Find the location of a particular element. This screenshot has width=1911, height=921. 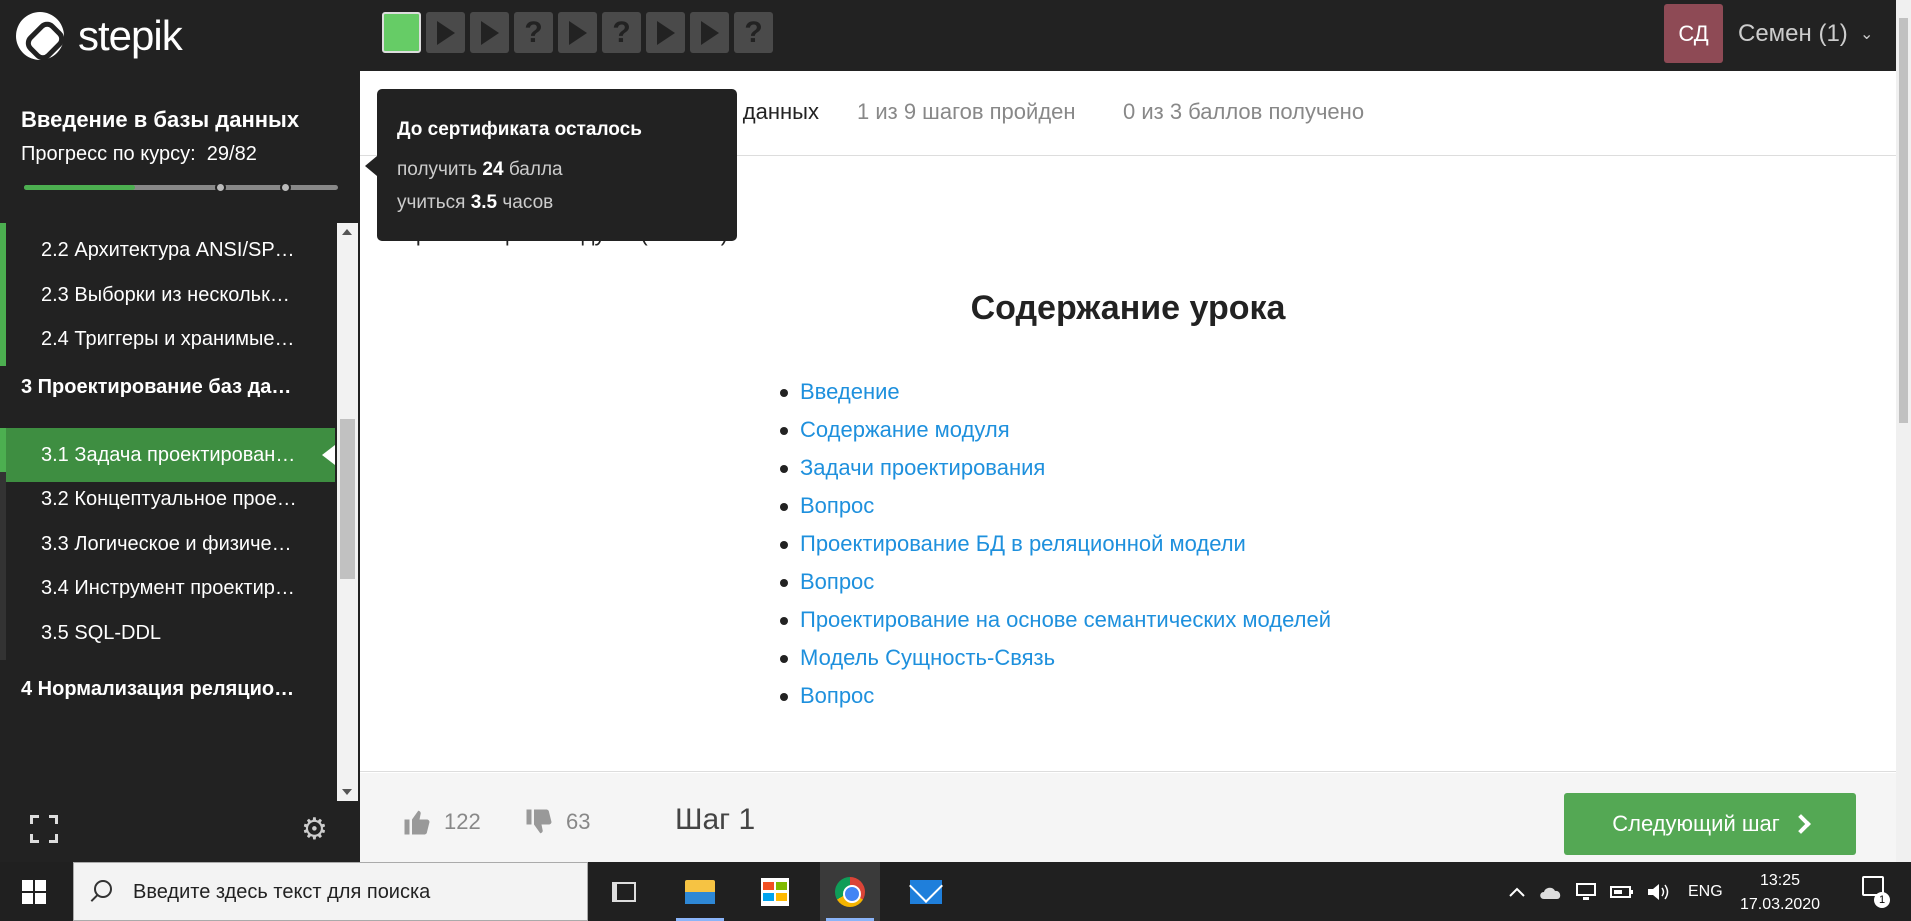

mail-button is located at coordinates (926, 891).